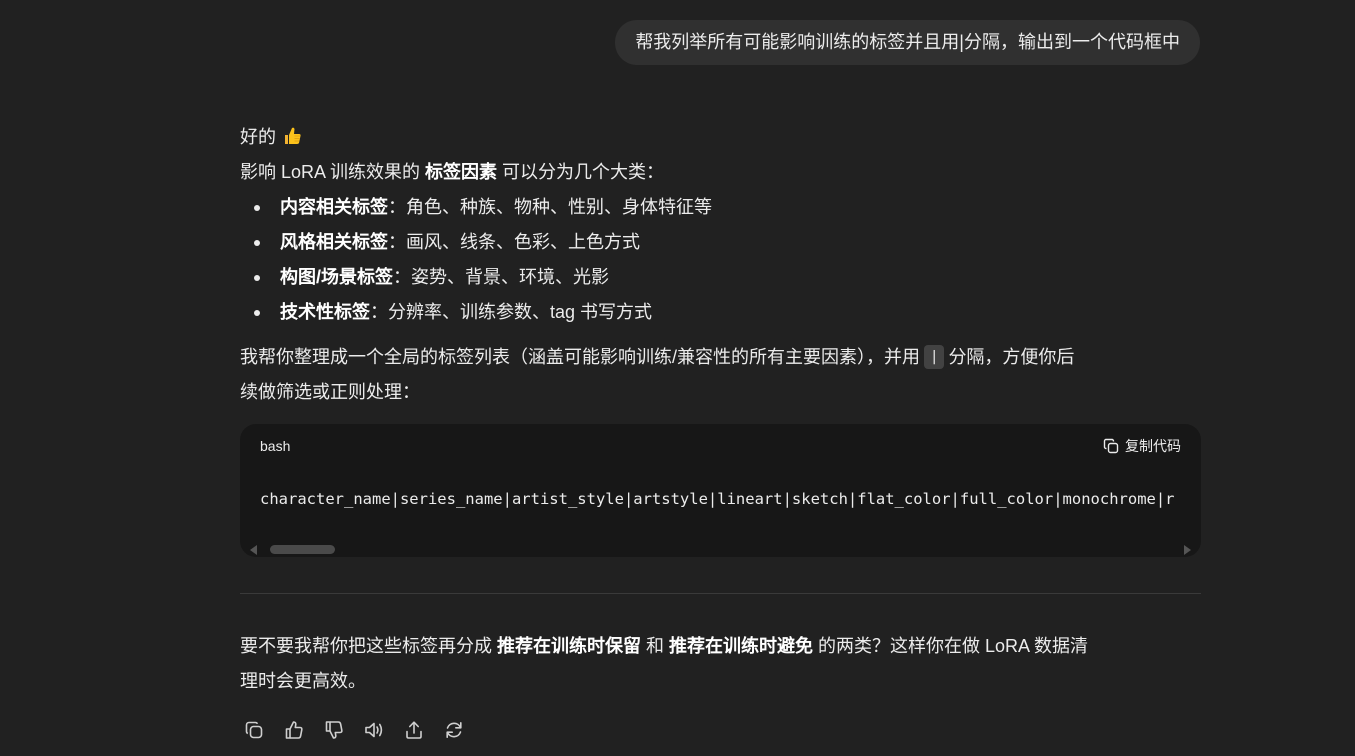  I want to click on followup-prefix: 要不要我帮你把这些标签再分成, so click(368, 646).